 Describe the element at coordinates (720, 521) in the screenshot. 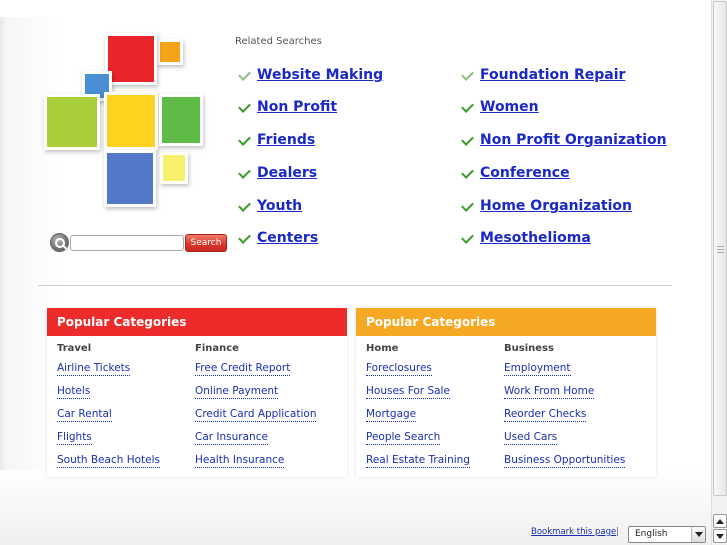

I see `scroll-up-button` at that location.